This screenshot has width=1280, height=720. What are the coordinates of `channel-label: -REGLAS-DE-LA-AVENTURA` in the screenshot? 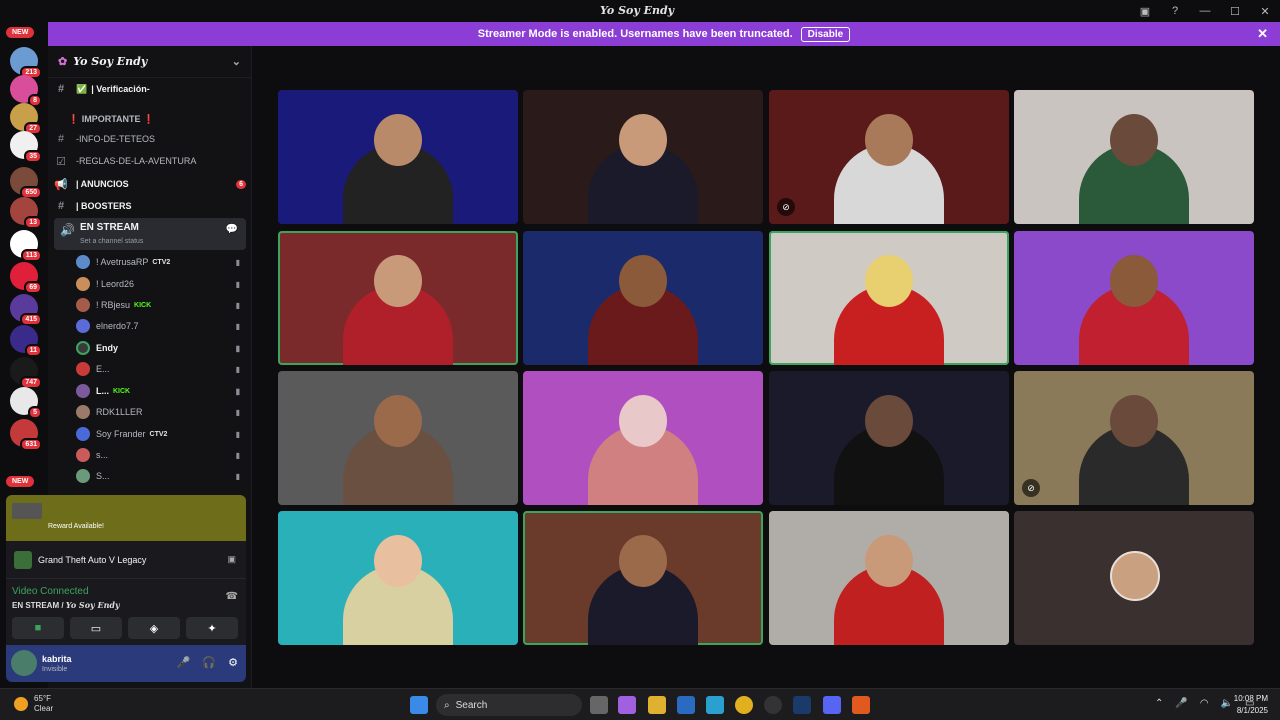 It's located at (136, 161).